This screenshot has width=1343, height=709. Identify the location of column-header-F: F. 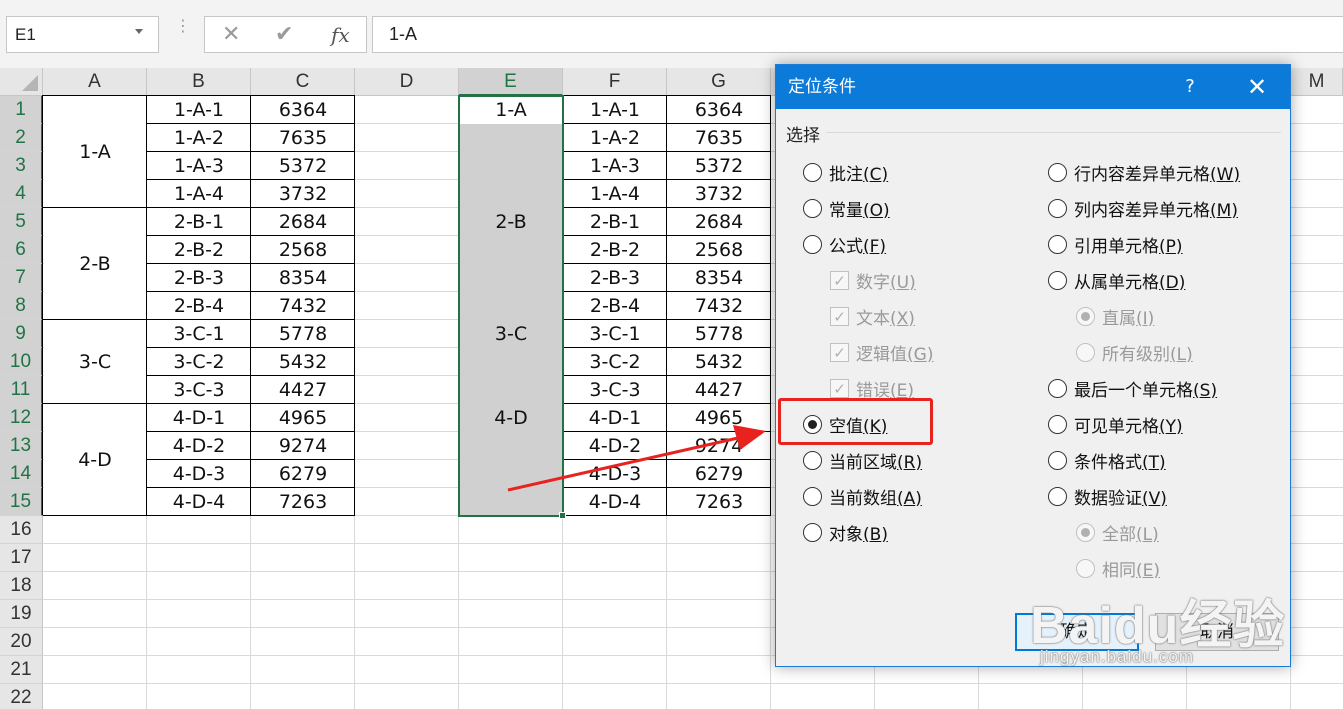
(615, 82).